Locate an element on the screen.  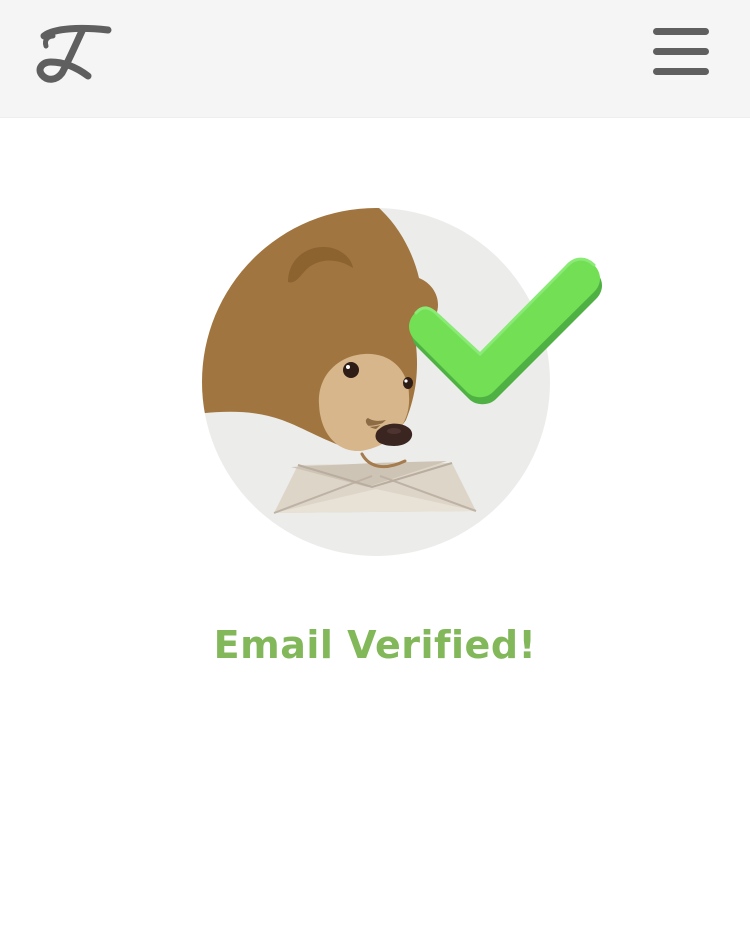
top-header is located at coordinates (375, 59).